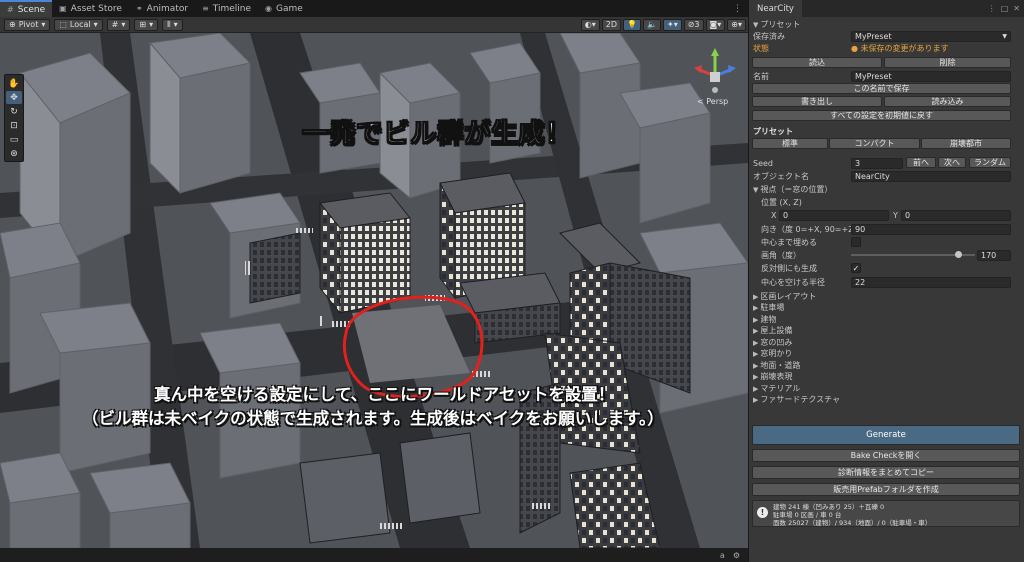 The height and width of the screenshot is (562, 1024). What do you see at coordinates (874, 143) in the screenshot?
I see `preset-compact-button: コンパクト` at bounding box center [874, 143].